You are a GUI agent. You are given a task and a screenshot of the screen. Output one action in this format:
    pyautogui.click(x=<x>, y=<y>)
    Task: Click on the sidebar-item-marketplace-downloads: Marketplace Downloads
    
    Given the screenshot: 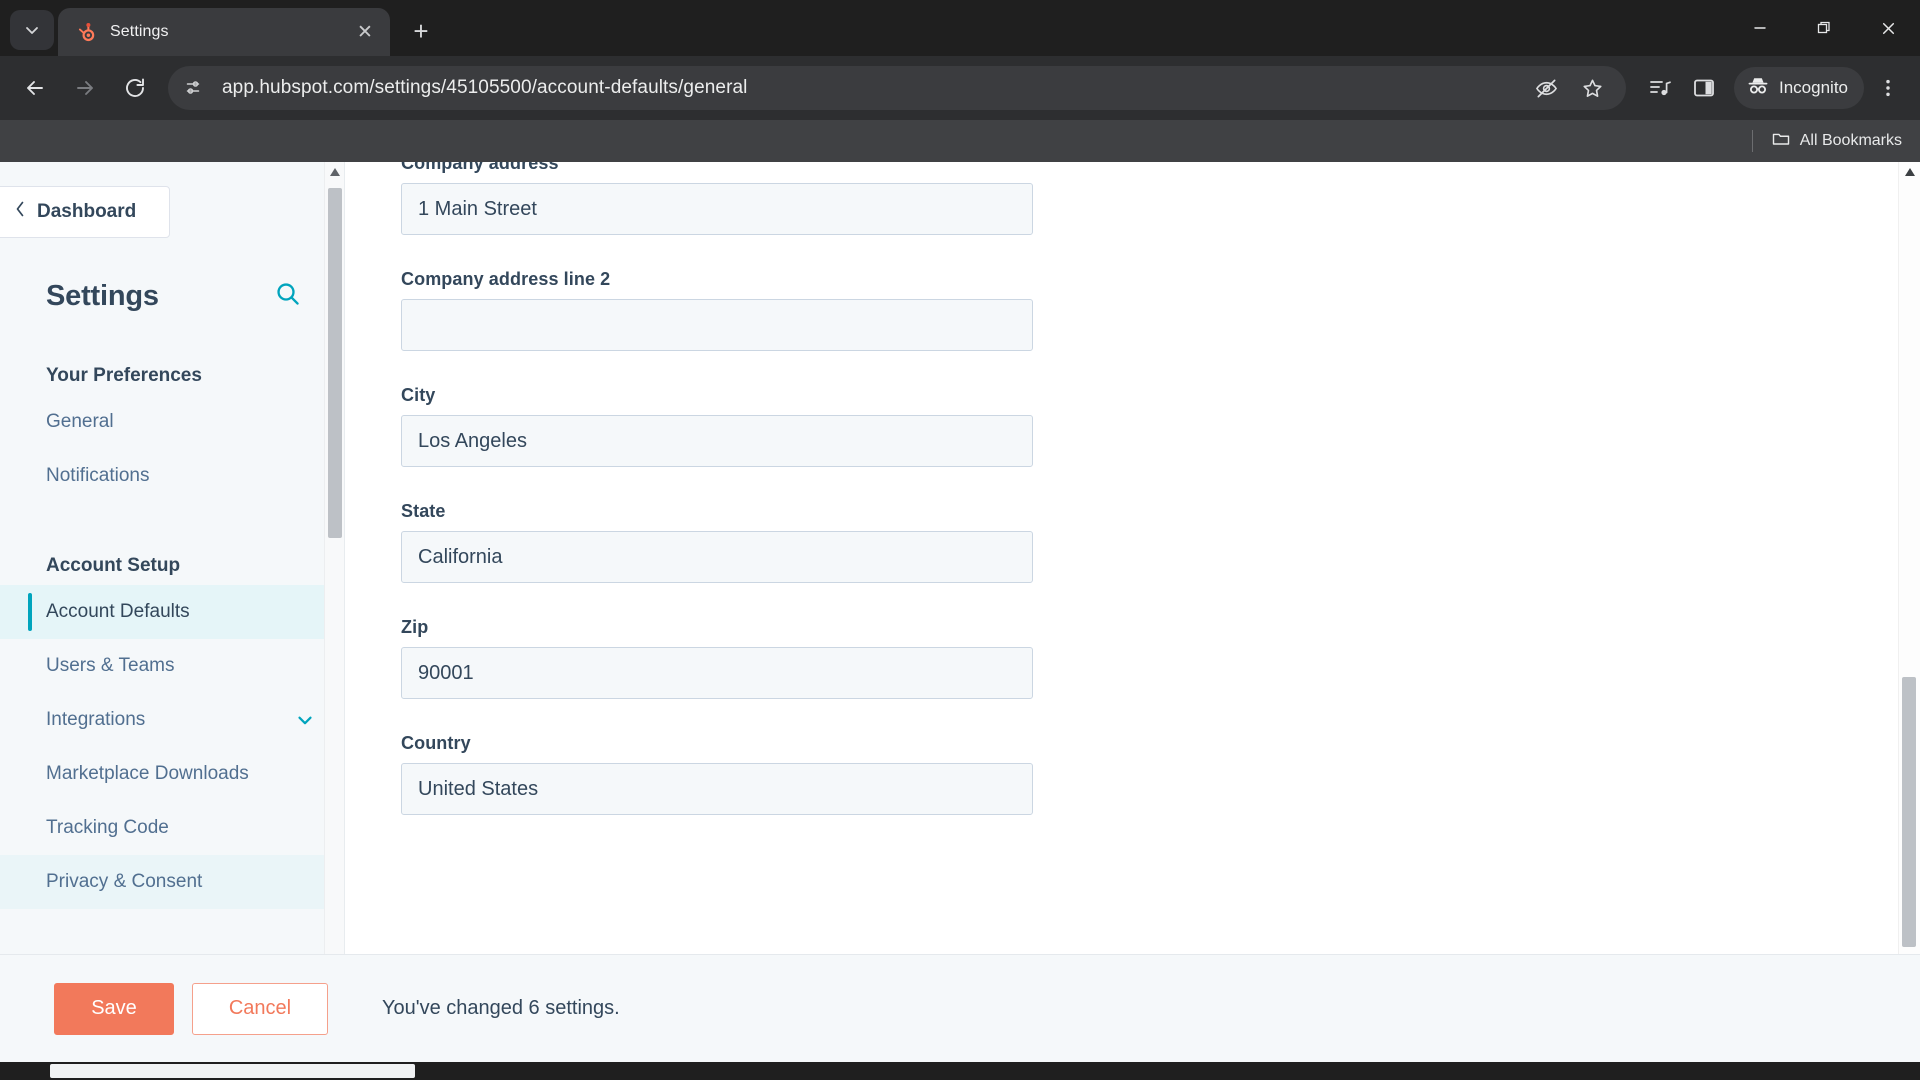 What is the action you would take?
    pyautogui.click(x=172, y=774)
    